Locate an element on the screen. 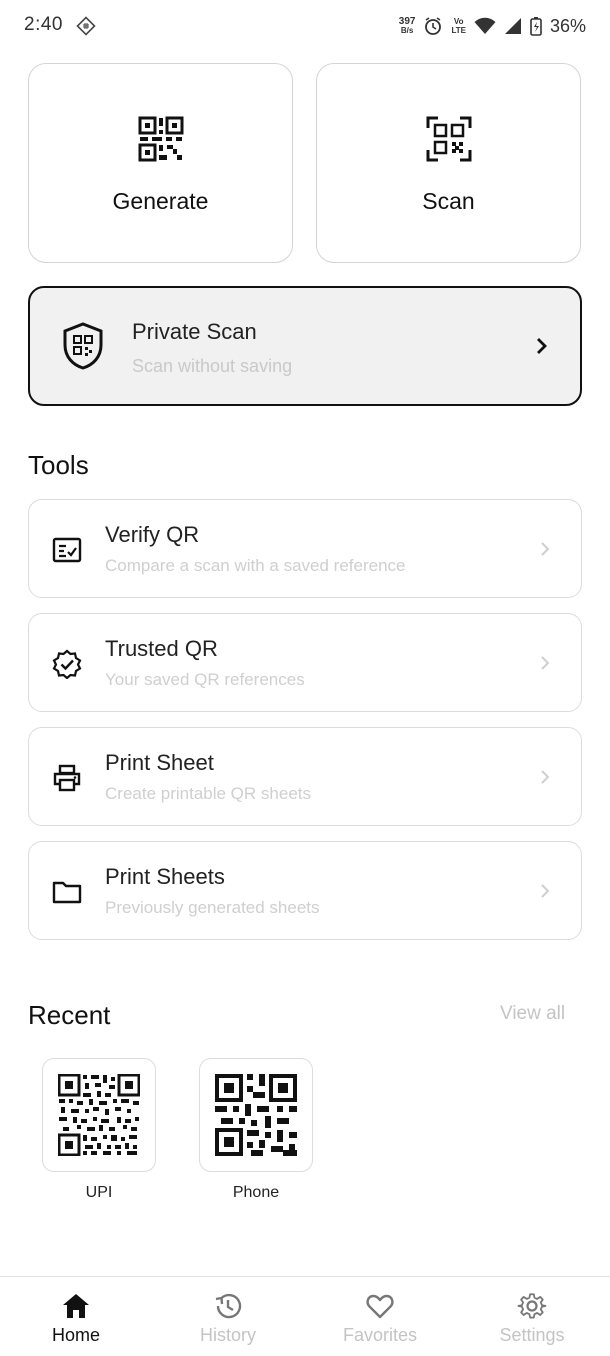 Image resolution: width=610 pixels, height=1356 pixels. recent-item-label: Phone is located at coordinates (256, 1192).